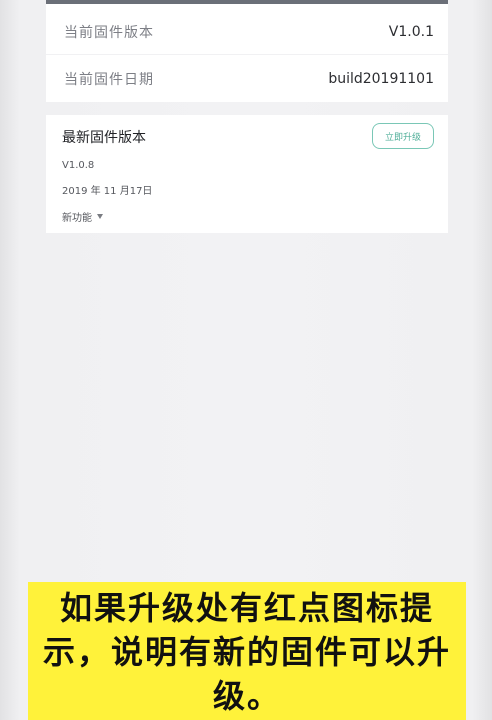 The image size is (492, 720). What do you see at coordinates (411, 32) in the screenshot?
I see `current-version-value: V1.0.1` at bounding box center [411, 32].